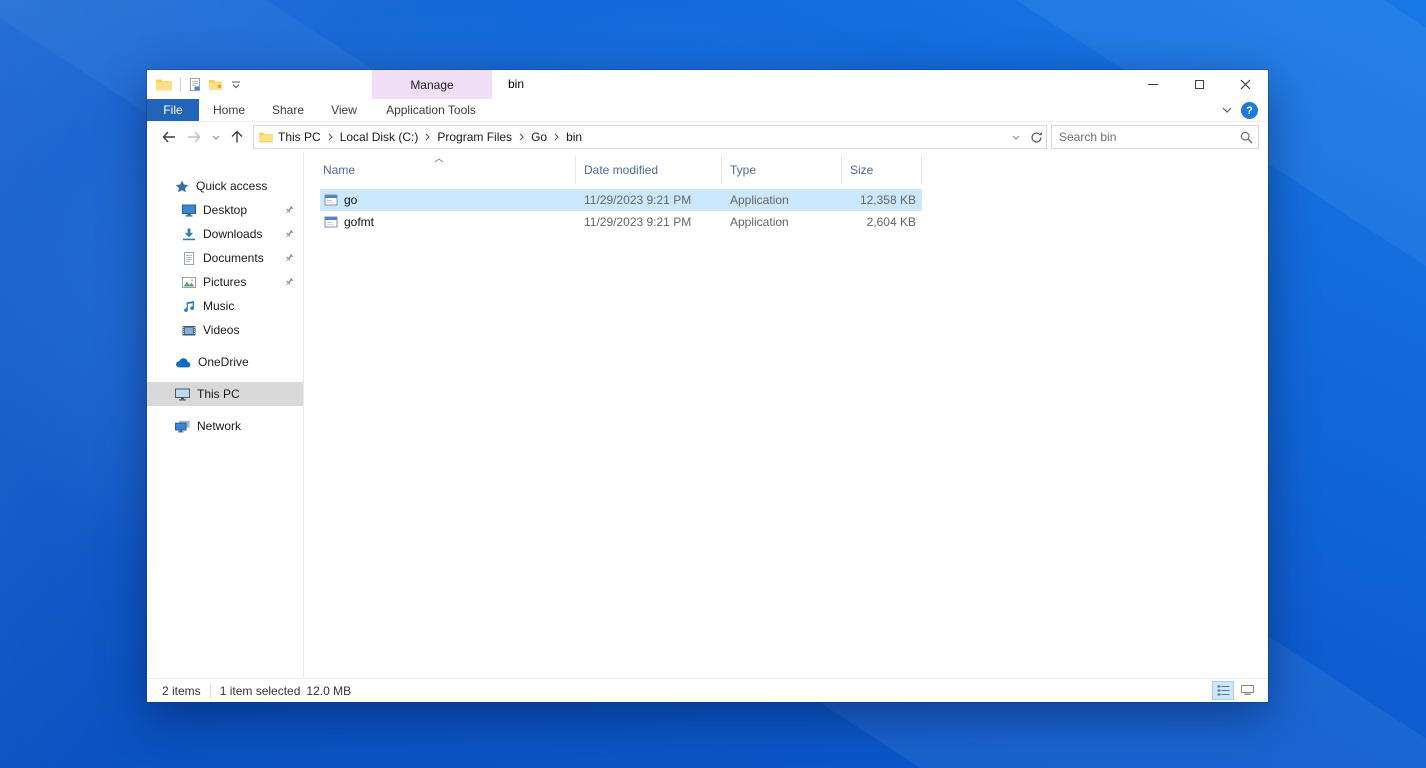  I want to click on back-button, so click(168, 137).